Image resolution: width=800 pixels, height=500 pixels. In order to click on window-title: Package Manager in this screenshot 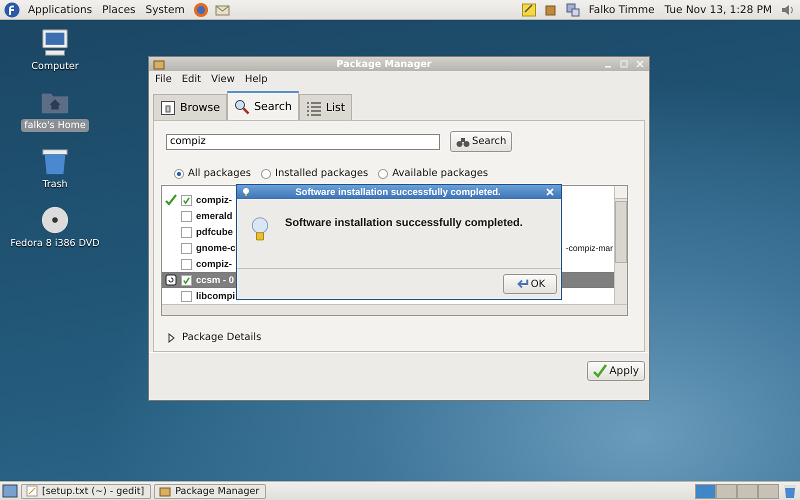, I will do `click(384, 64)`.